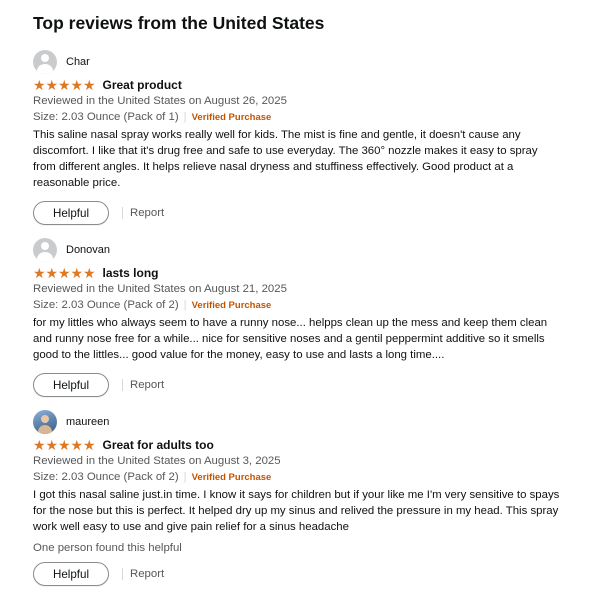 This screenshot has height=600, width=600. What do you see at coordinates (303, 422) in the screenshot?
I see `reviewer-profile: maureen` at bounding box center [303, 422].